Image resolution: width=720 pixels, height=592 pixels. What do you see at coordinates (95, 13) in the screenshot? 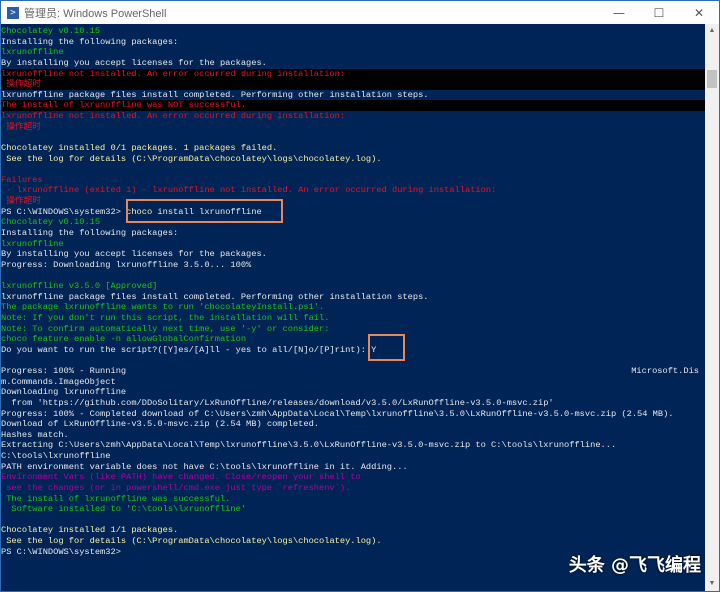
I see `window-title: 管理员: Windows PowerShell` at bounding box center [95, 13].